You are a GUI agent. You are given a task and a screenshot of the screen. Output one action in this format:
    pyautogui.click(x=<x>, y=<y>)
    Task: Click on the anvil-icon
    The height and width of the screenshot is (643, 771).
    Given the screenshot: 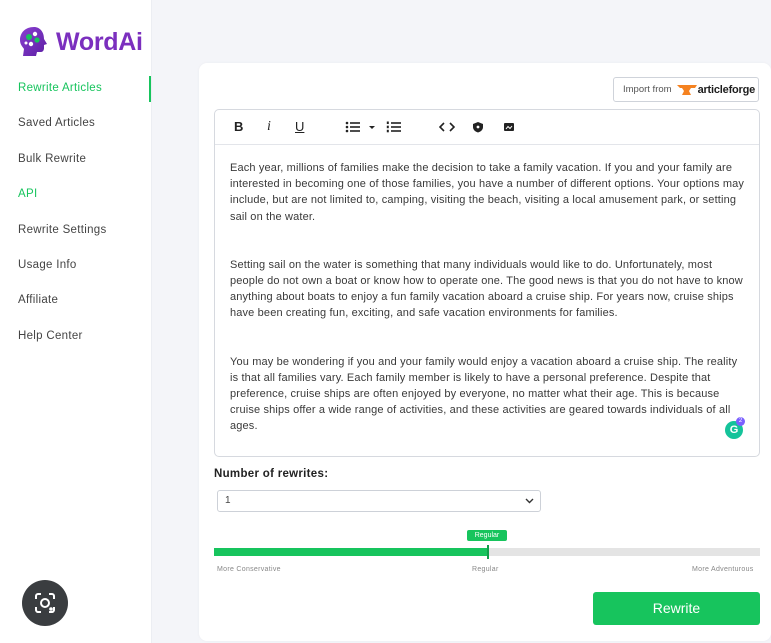 What is the action you would take?
    pyautogui.click(x=686, y=89)
    